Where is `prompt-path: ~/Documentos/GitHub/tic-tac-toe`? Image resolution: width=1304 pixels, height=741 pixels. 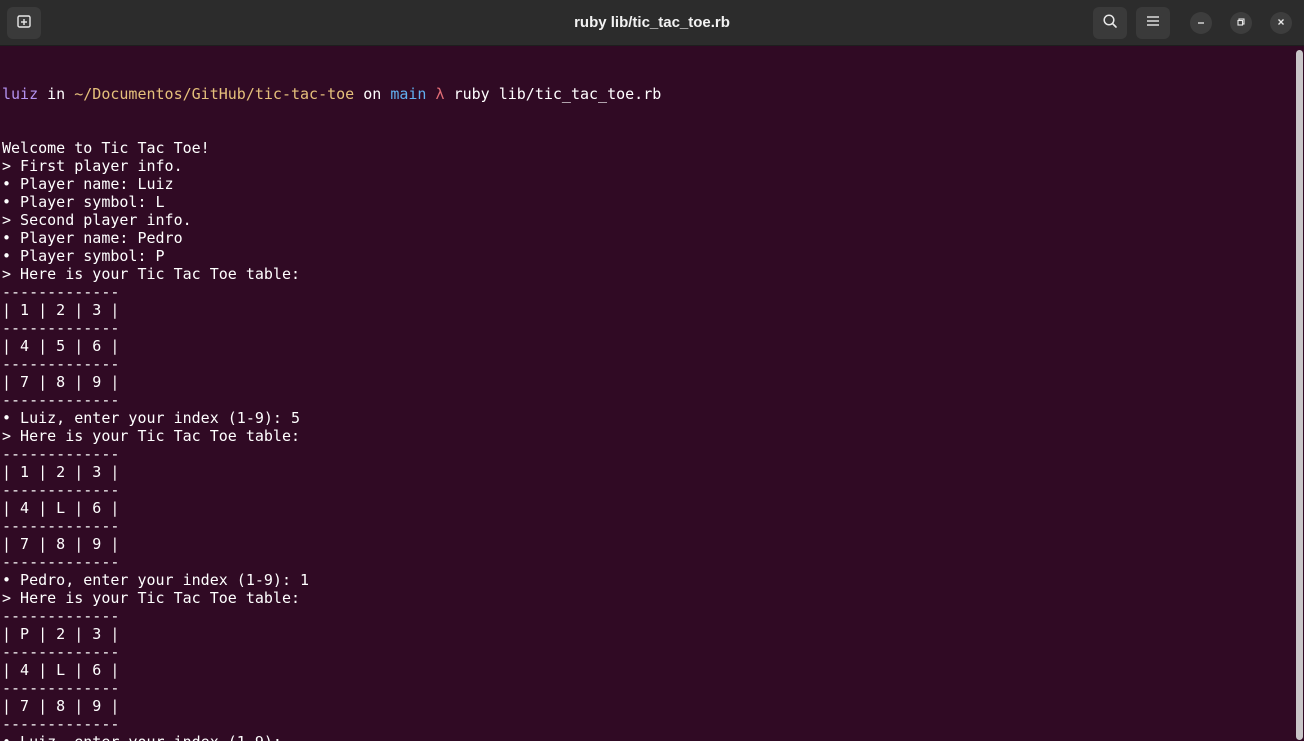 prompt-path: ~/Documentos/GitHub/tic-tac-toe is located at coordinates (214, 94).